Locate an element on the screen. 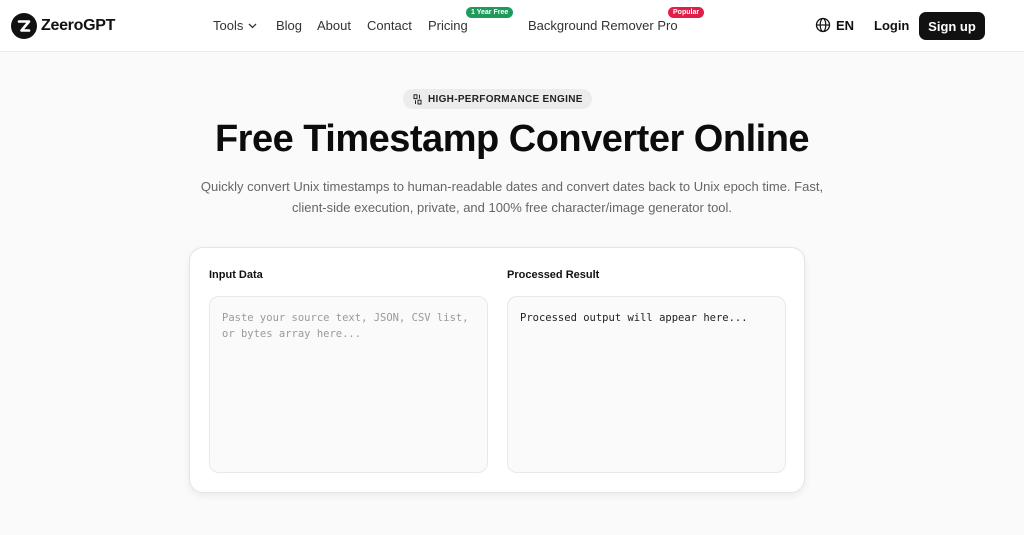 The height and width of the screenshot is (535, 1024). nav-about: About is located at coordinates (334, 25).